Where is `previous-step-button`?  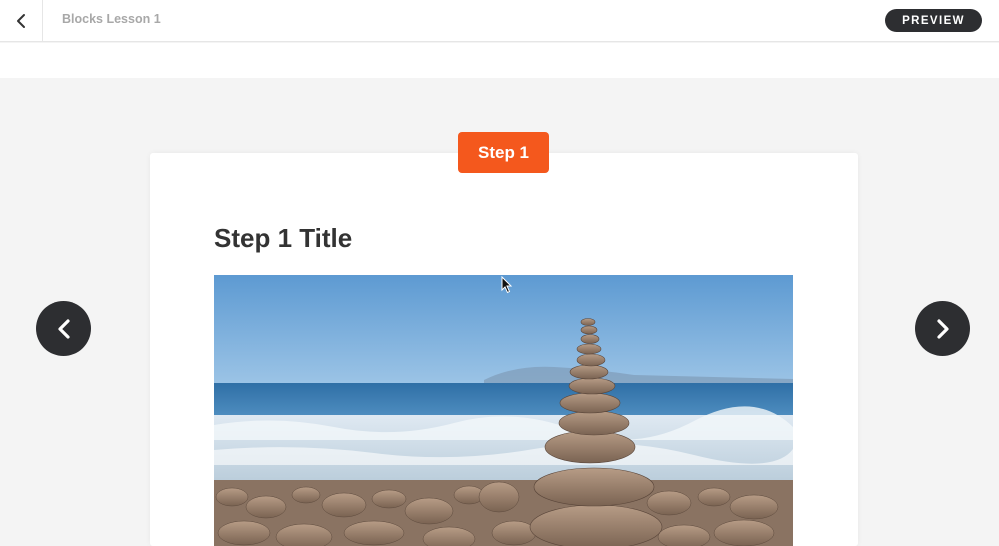
previous-step-button is located at coordinates (63, 328).